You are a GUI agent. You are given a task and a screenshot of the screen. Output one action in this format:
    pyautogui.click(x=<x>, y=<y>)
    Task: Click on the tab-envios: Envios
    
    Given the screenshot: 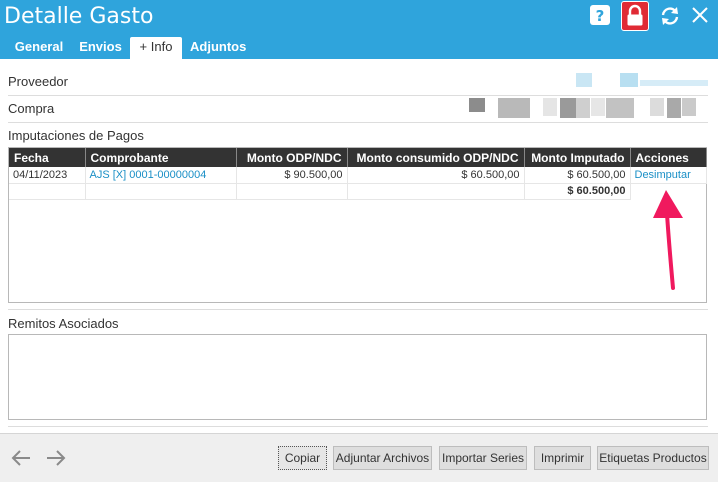 What is the action you would take?
    pyautogui.click(x=100, y=48)
    